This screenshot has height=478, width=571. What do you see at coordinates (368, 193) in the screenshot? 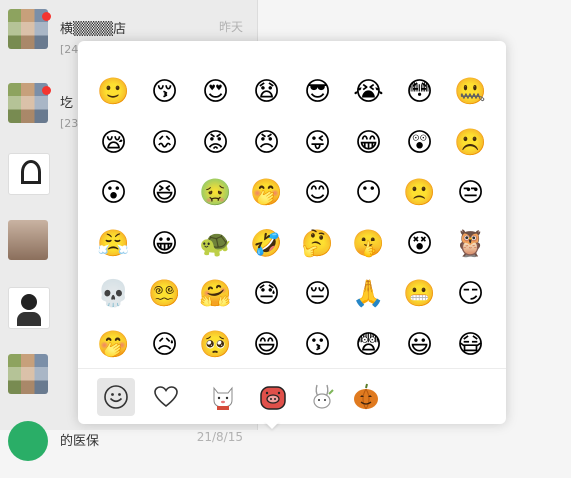
I see `emoji-speechless-button: 😶` at bounding box center [368, 193].